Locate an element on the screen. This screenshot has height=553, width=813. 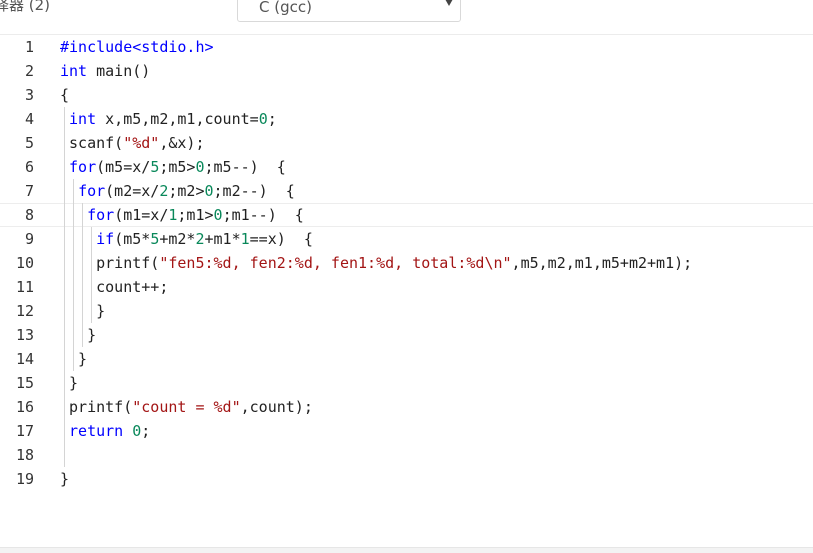
code-token: 2 is located at coordinates (200, 239).